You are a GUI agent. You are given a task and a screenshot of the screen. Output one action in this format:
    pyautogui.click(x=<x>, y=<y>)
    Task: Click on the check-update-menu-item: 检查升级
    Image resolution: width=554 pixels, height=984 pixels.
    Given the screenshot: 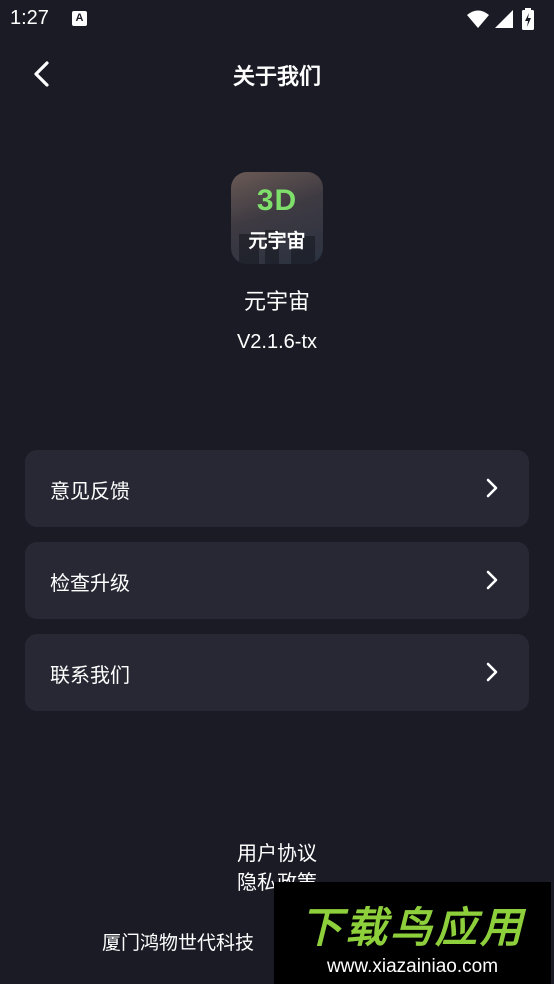 What is the action you would take?
    pyautogui.click(x=277, y=580)
    